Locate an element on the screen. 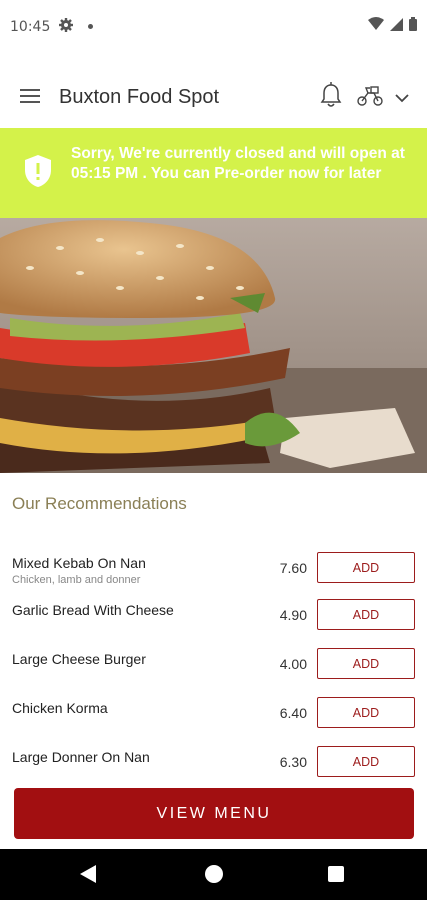 The height and width of the screenshot is (900, 427). shield-alert-icon is located at coordinates (38, 173).